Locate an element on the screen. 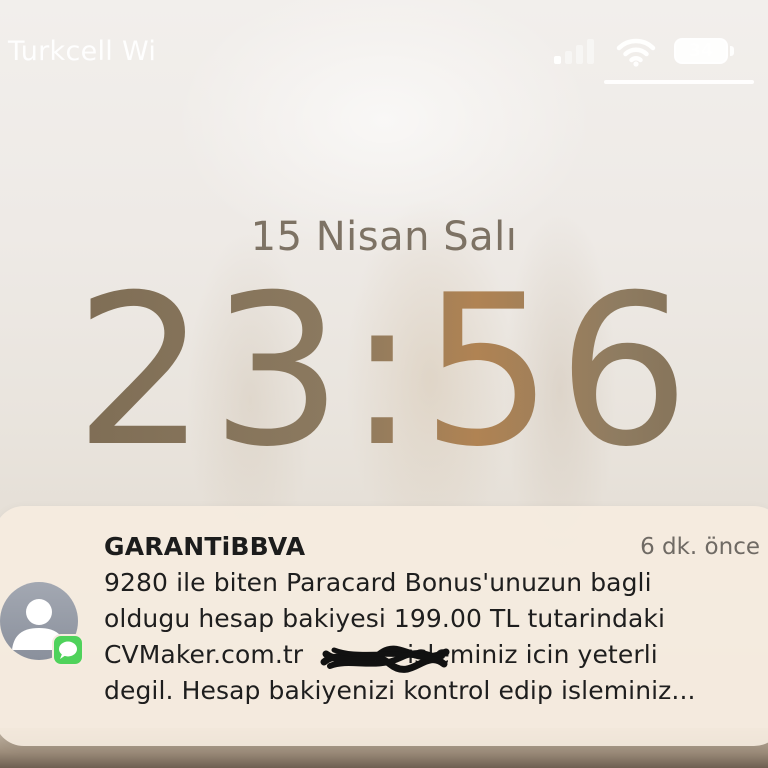 The image size is (768, 768). redaction-scribble is located at coordinates (385, 659).